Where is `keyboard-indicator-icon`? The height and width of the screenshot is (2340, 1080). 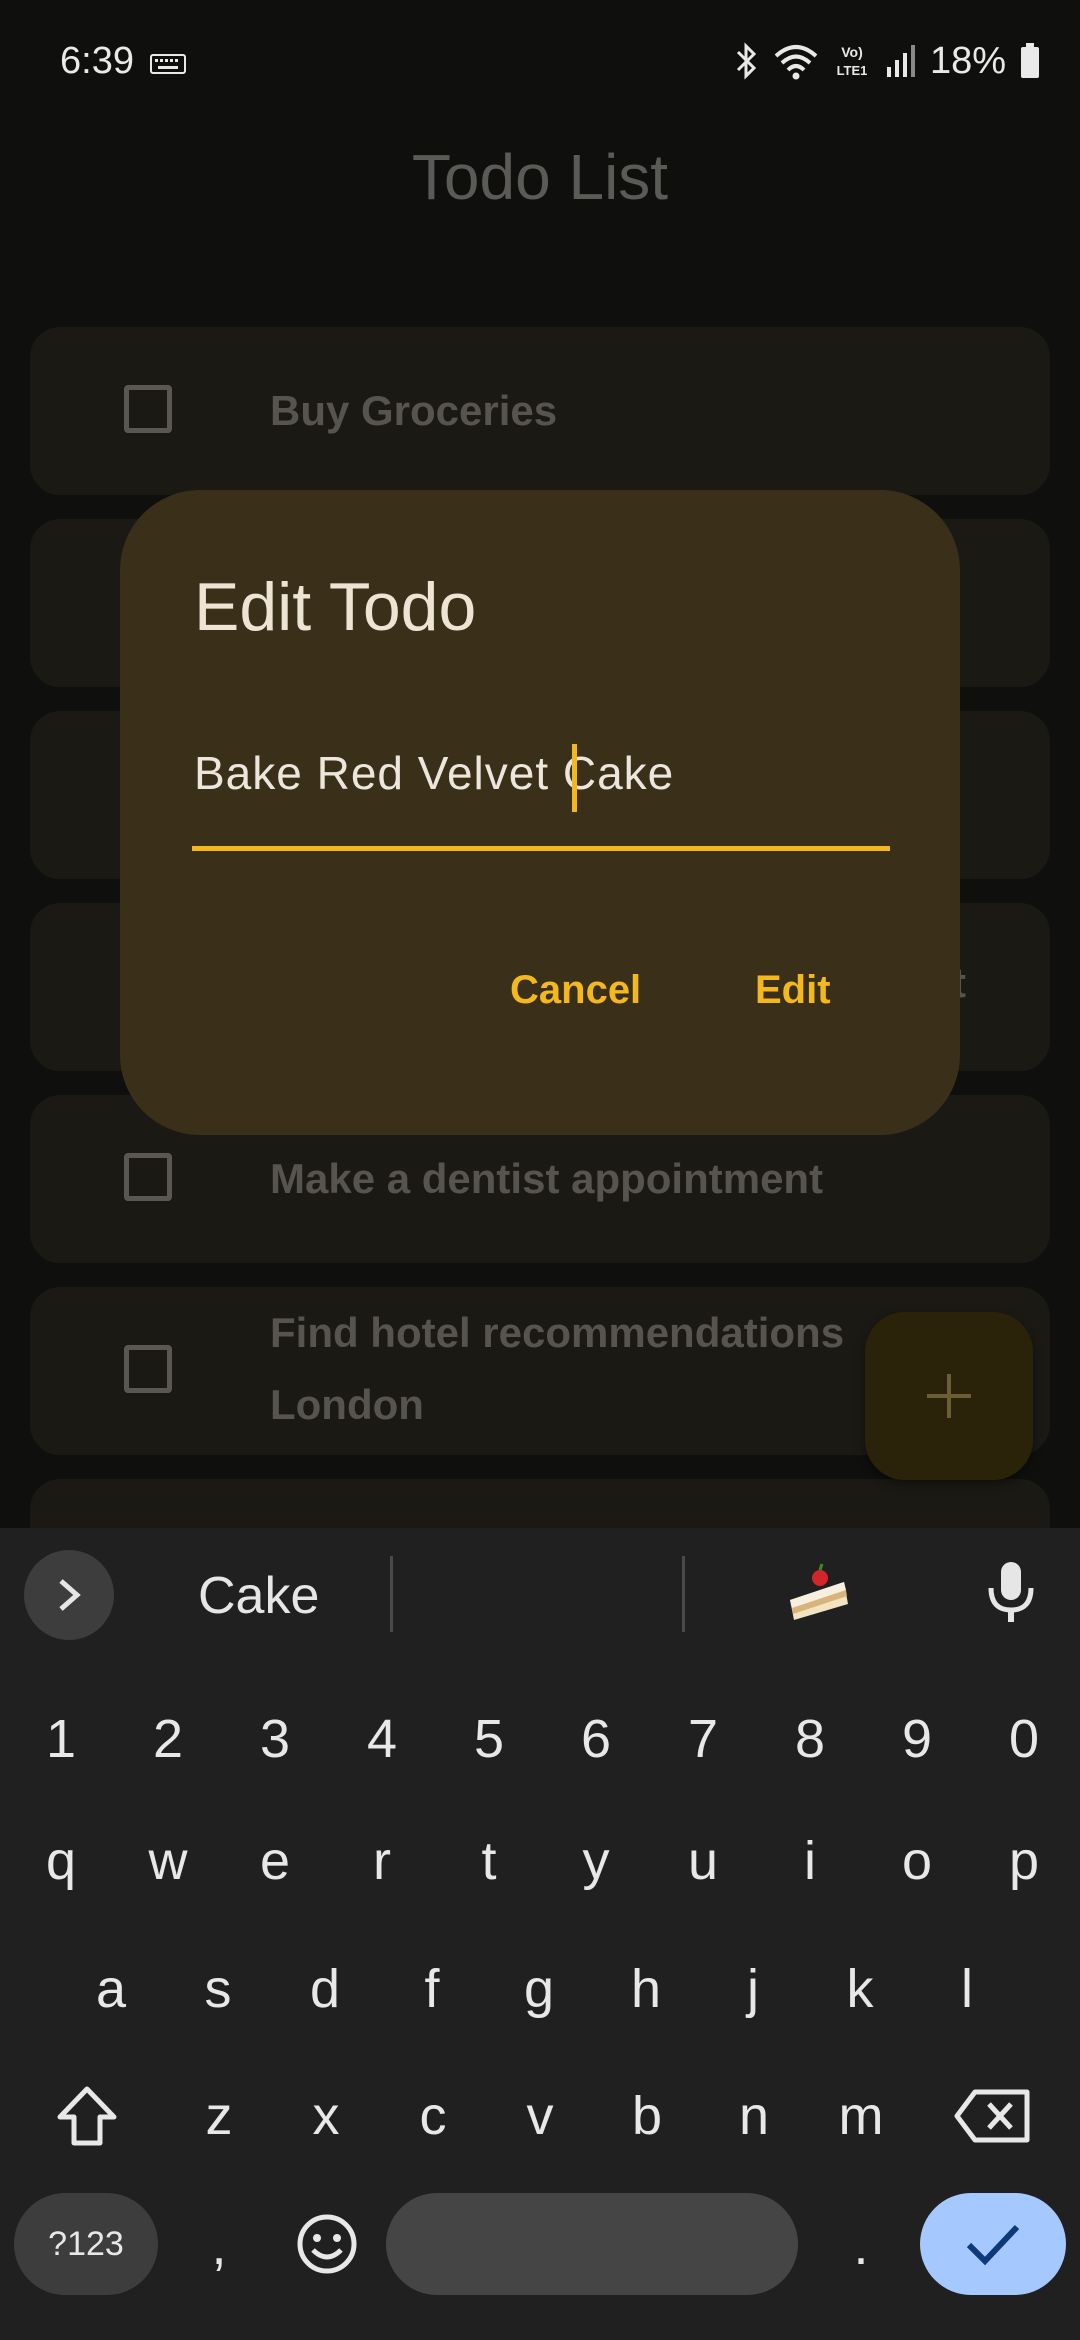 keyboard-indicator-icon is located at coordinates (168, 64).